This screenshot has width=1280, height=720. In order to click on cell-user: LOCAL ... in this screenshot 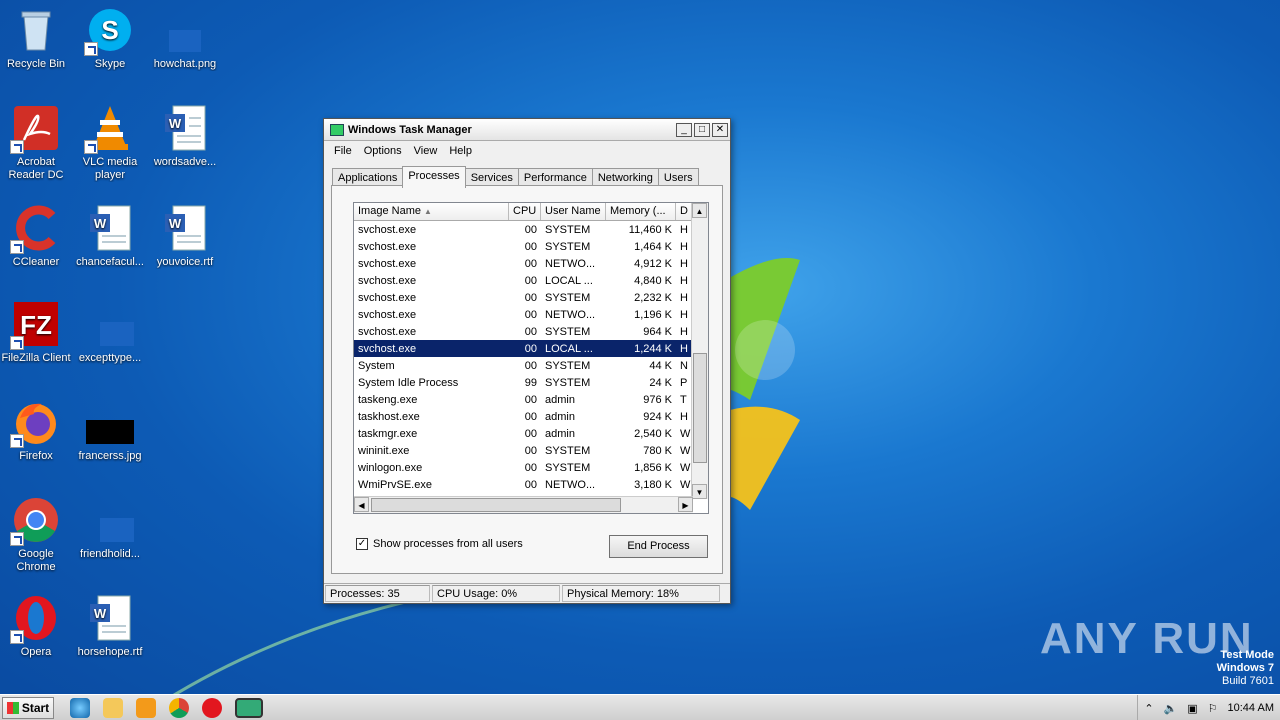, I will do `click(569, 348)`.